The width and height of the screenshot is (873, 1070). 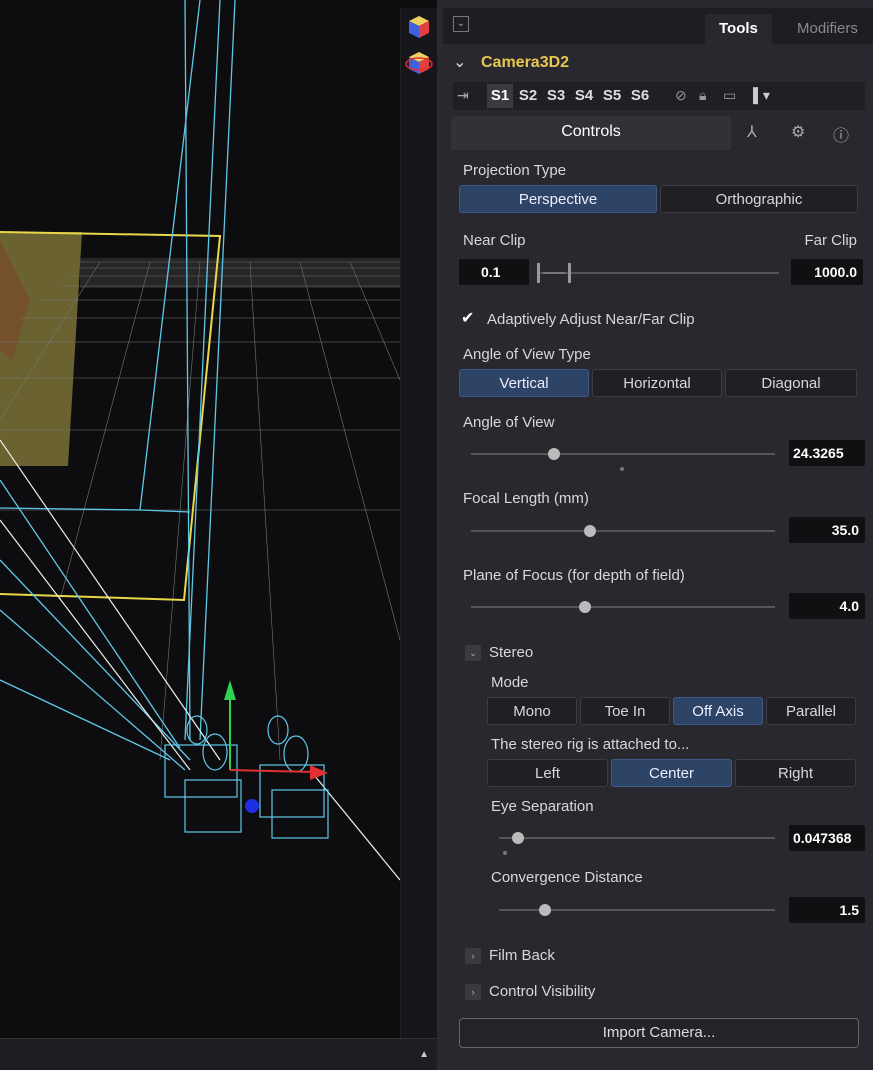 I want to click on stereo-rig-group: Left Center Right, so click(x=671, y=773).